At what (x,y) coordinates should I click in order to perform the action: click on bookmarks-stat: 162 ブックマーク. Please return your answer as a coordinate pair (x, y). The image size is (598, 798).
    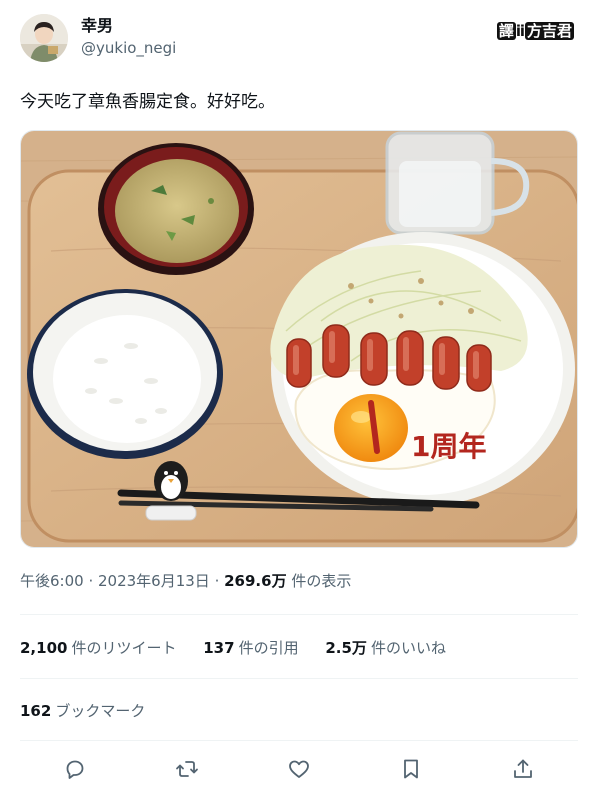
    Looking at the image, I should click on (82, 711).